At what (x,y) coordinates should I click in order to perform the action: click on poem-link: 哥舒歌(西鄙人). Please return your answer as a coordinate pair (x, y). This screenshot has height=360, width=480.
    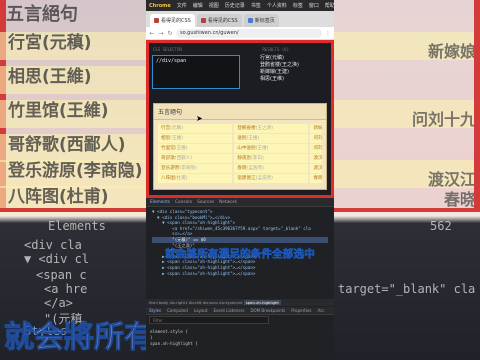
    Looking at the image, I should click on (195, 158).